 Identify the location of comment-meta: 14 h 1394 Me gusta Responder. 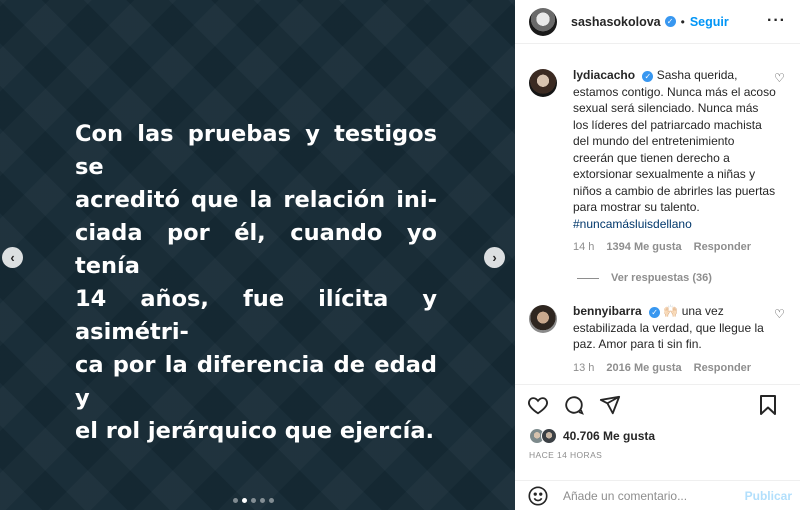
(675, 247).